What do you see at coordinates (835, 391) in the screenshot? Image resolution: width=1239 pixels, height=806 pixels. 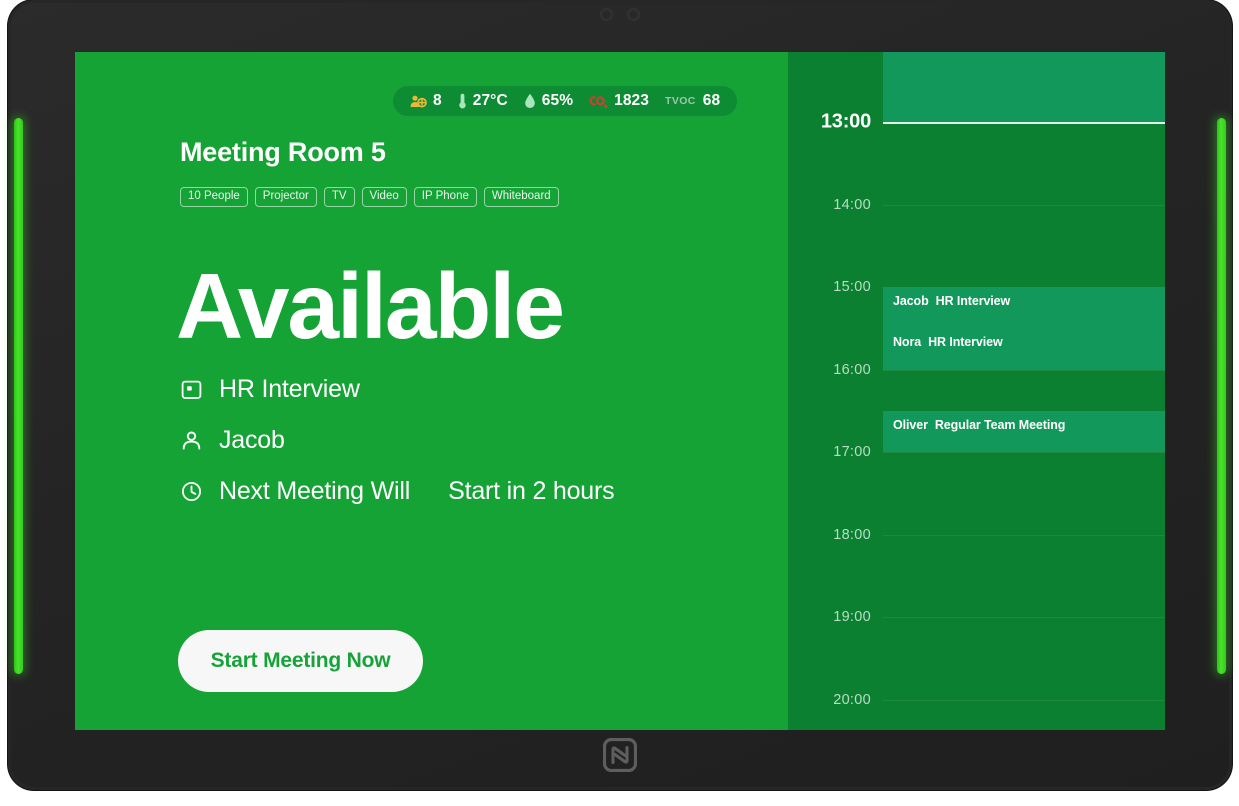 I see `schedule-hour-gutter: 13:00 14:00 15:00 16:00 17:00 18:00 19:00 20:00` at bounding box center [835, 391].